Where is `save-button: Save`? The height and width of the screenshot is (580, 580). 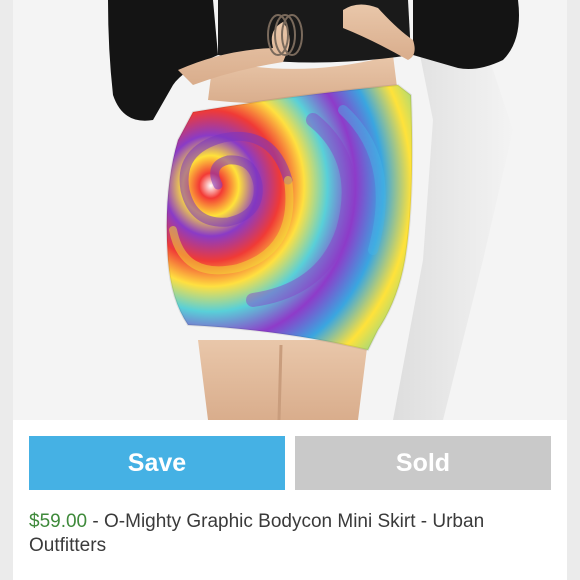
save-button: Save is located at coordinates (157, 463).